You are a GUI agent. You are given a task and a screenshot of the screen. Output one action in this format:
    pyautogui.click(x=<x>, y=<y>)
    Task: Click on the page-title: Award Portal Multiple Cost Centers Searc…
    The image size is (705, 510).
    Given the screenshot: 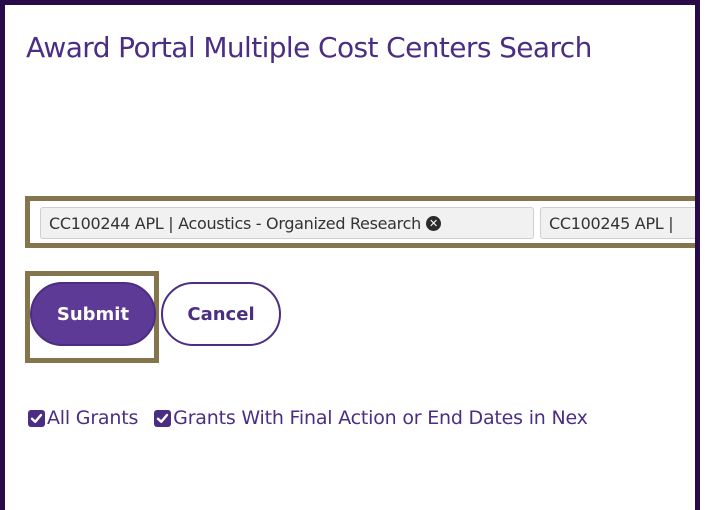 What is the action you would take?
    pyautogui.click(x=309, y=47)
    